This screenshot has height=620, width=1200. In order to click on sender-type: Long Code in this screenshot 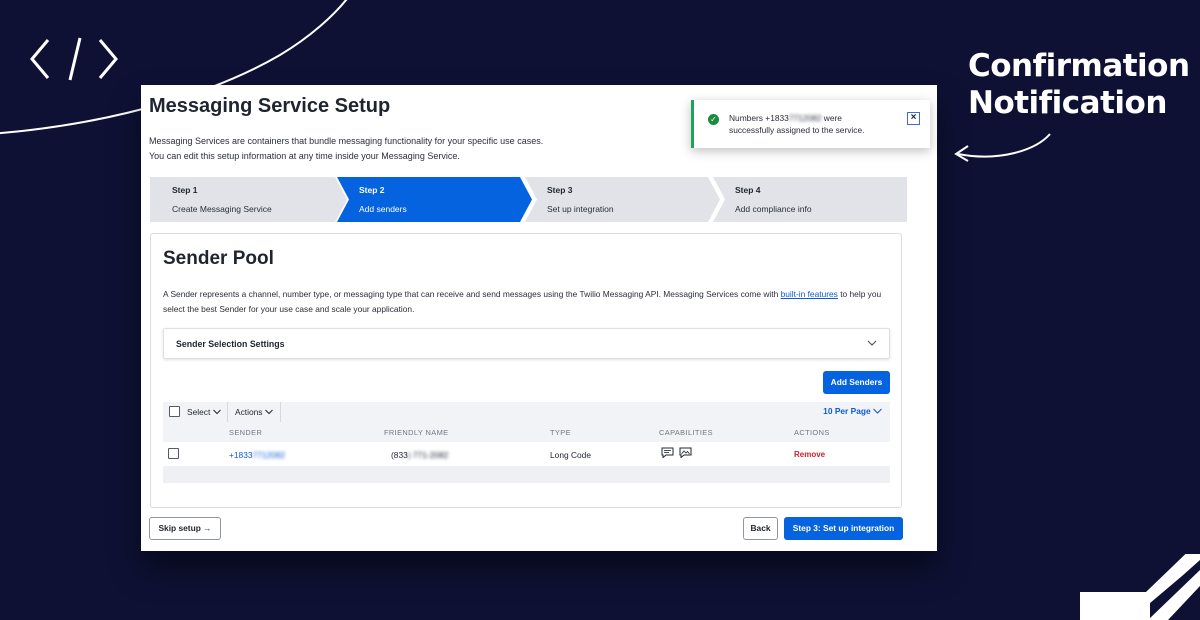, I will do `click(570, 455)`.